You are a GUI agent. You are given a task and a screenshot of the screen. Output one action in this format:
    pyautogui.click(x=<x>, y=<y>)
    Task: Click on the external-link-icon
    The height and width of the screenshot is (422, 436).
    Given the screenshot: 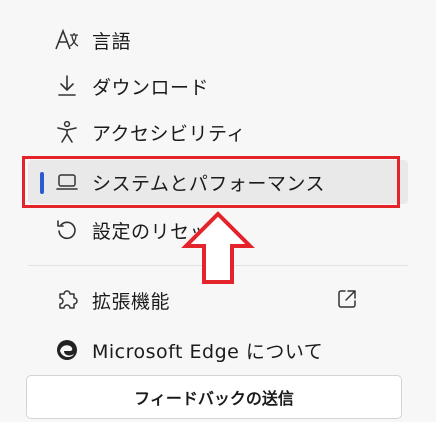 What is the action you would take?
    pyautogui.click(x=347, y=299)
    